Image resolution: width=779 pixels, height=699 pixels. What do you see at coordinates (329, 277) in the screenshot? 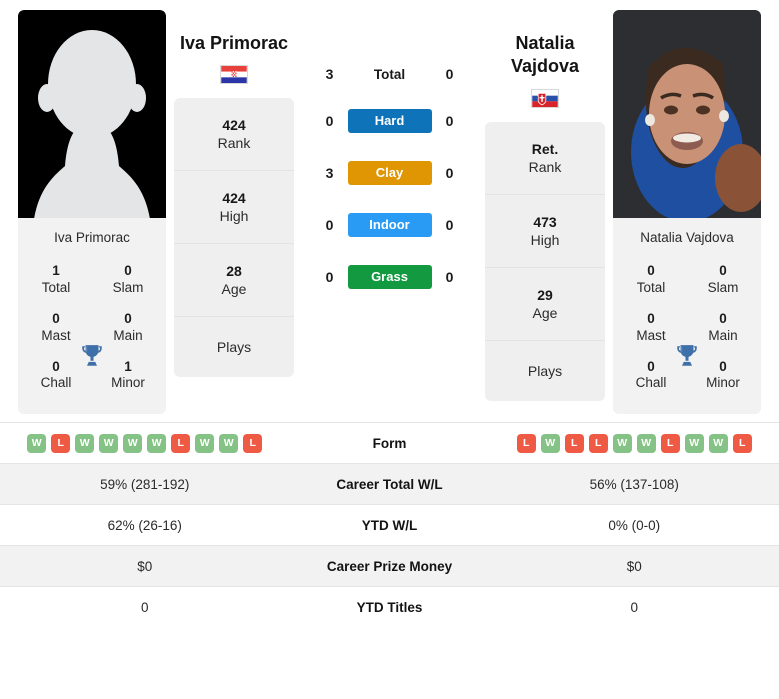
I see `left-grass-wins: 0` at bounding box center [329, 277].